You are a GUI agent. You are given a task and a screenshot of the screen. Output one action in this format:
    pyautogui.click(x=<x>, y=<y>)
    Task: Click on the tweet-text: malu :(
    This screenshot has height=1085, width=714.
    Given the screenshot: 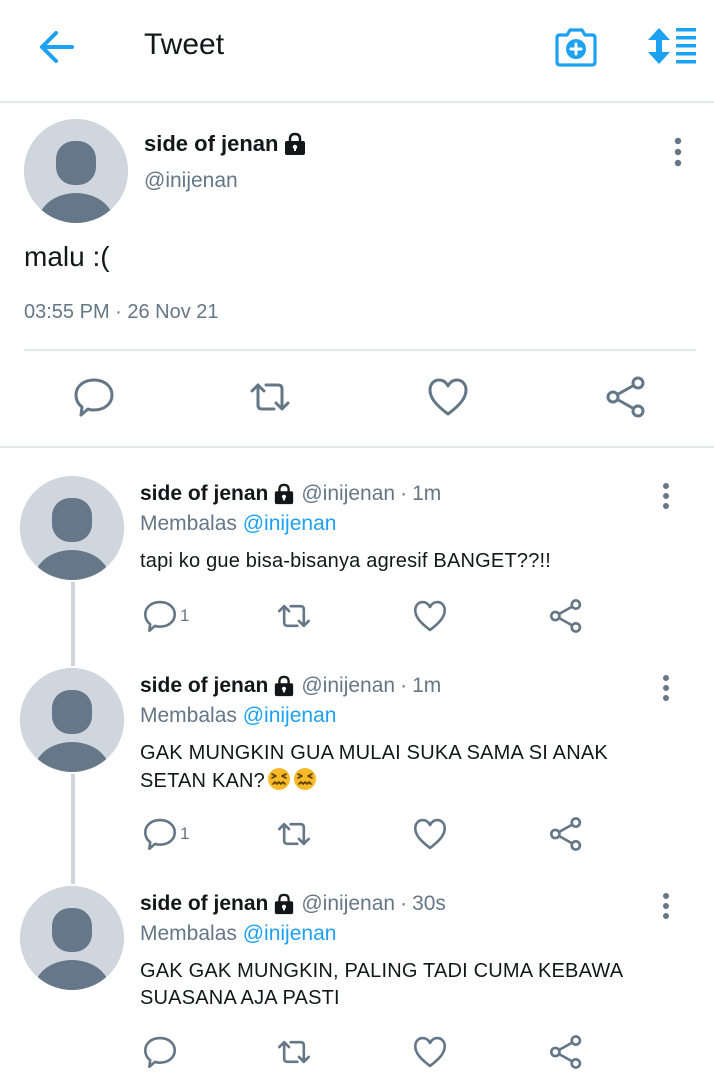 What is the action you would take?
    pyautogui.click(x=67, y=256)
    